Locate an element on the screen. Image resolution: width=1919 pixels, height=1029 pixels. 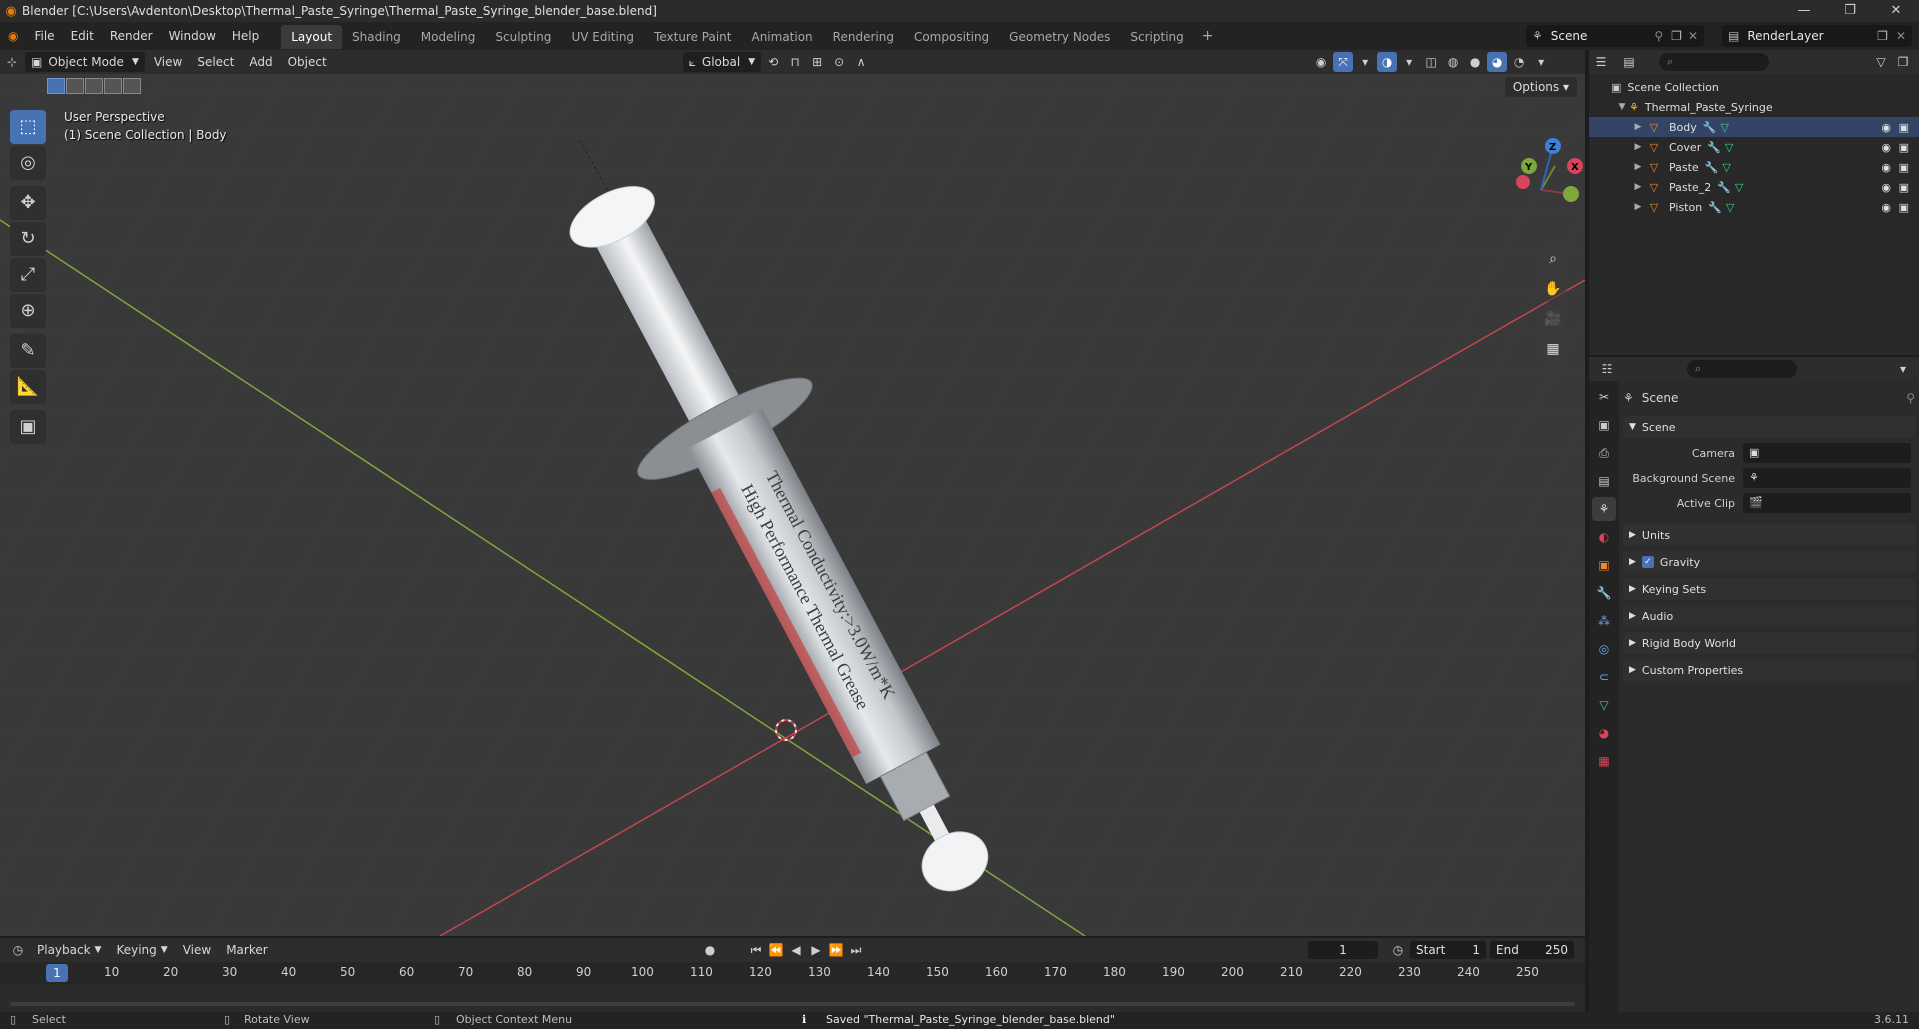
tab-scripting: Scripting is located at coordinates (1156, 37).